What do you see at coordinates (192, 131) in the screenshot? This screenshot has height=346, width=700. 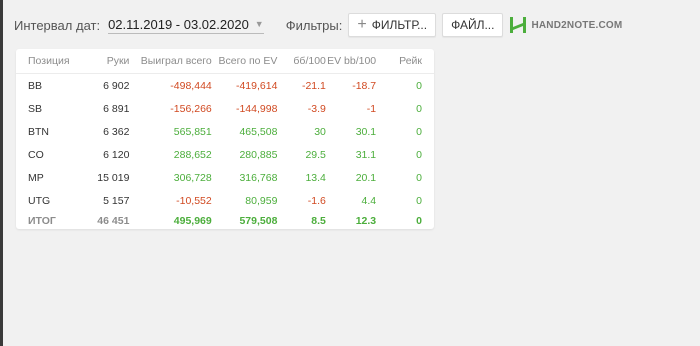 I see `cell-won-total: 565,851` at bounding box center [192, 131].